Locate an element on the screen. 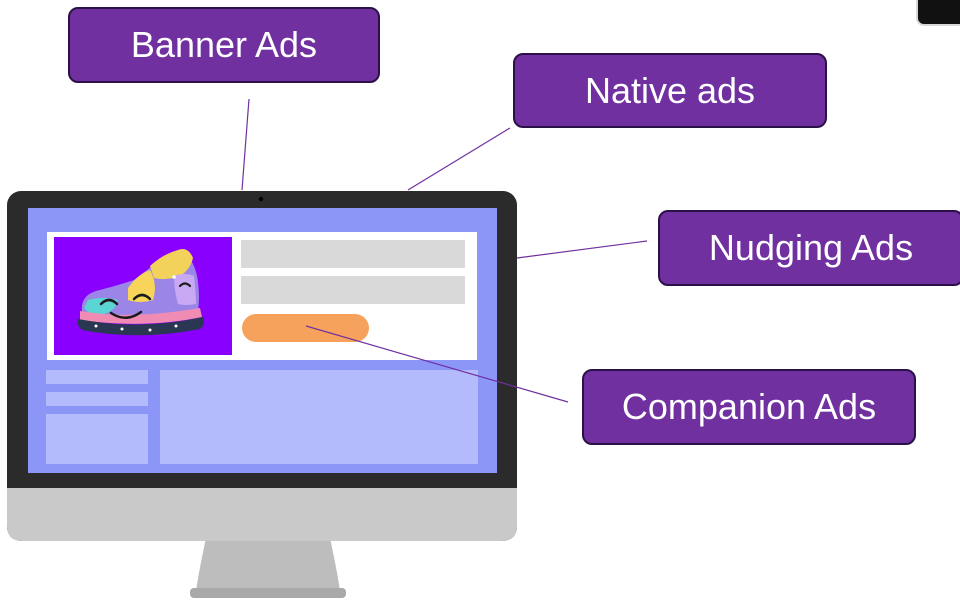  monitor-stand is located at coordinates (268, 568).